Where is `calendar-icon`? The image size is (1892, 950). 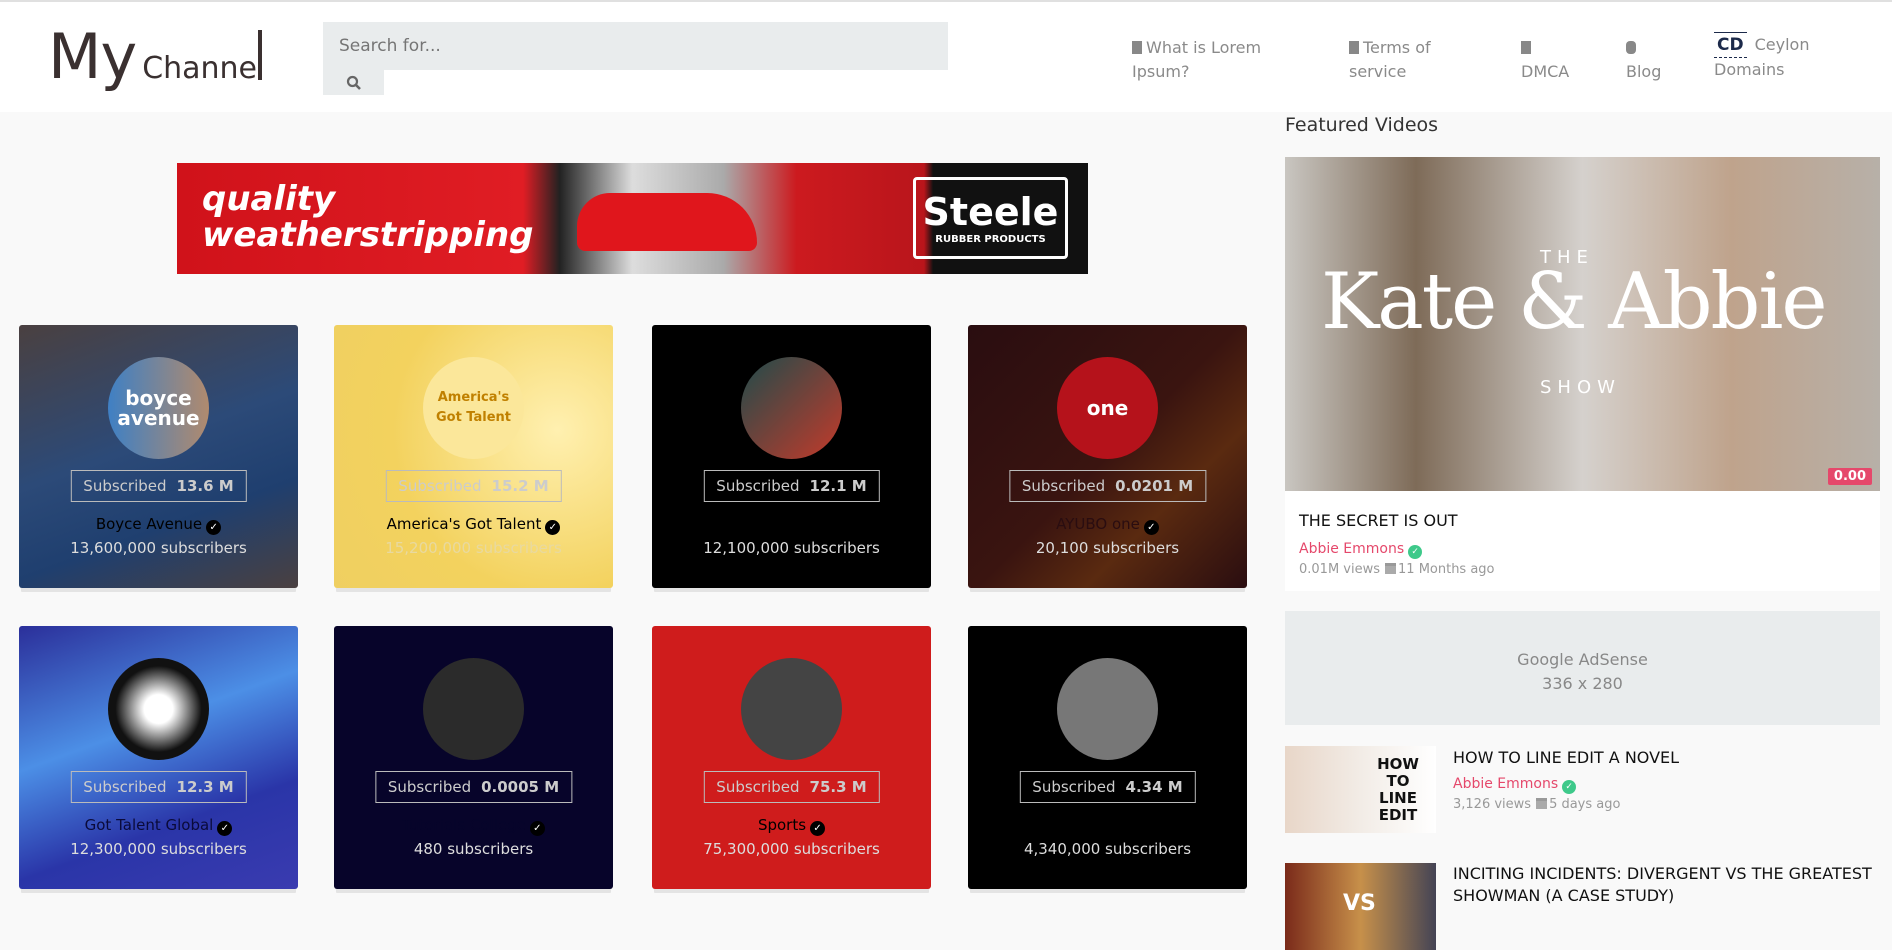 calendar-icon is located at coordinates (1391, 568).